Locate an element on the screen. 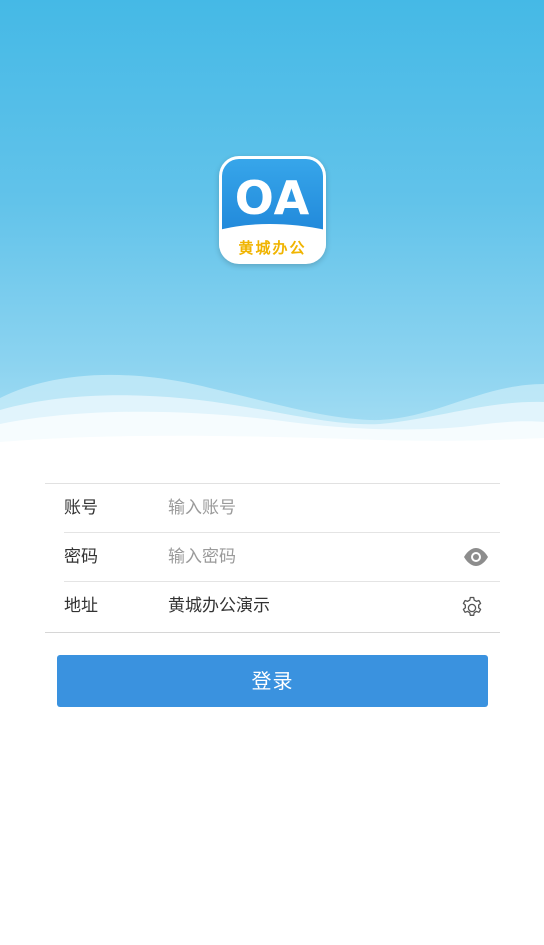 Image resolution: width=544 pixels, height=945 pixels. address-label: 地址 is located at coordinates (81, 606).